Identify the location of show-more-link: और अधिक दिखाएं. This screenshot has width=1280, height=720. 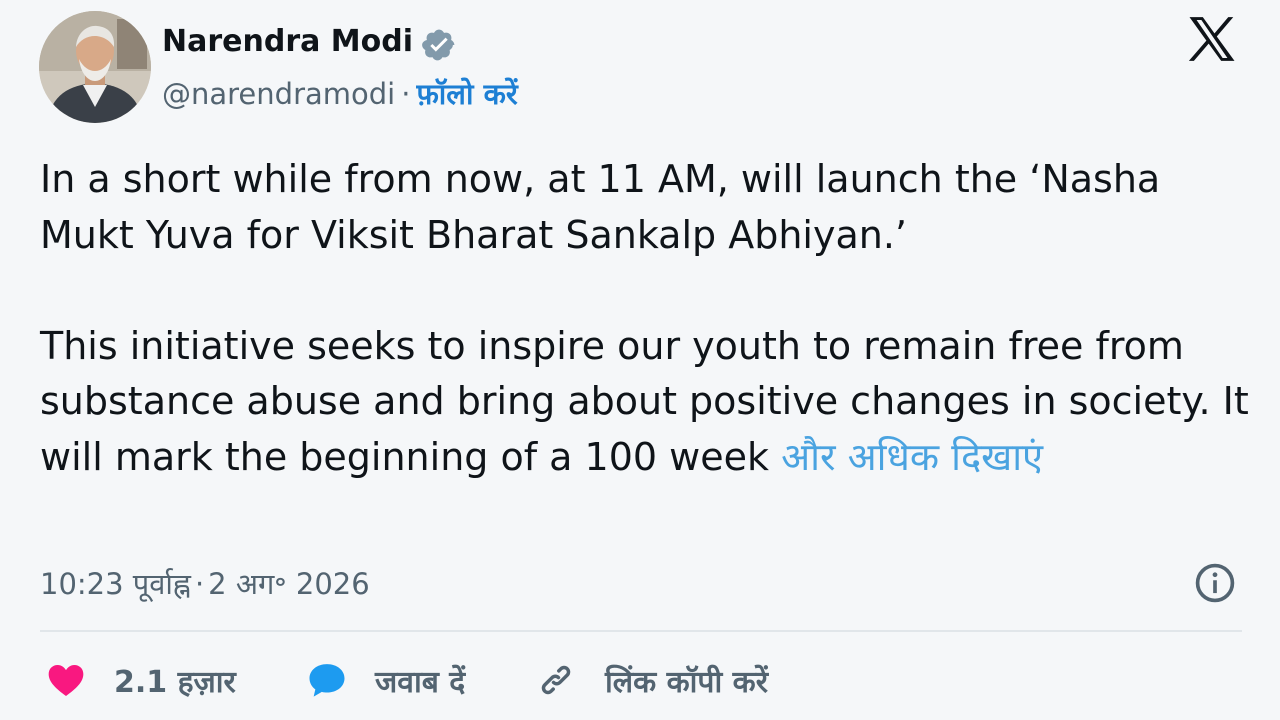
(912, 457).